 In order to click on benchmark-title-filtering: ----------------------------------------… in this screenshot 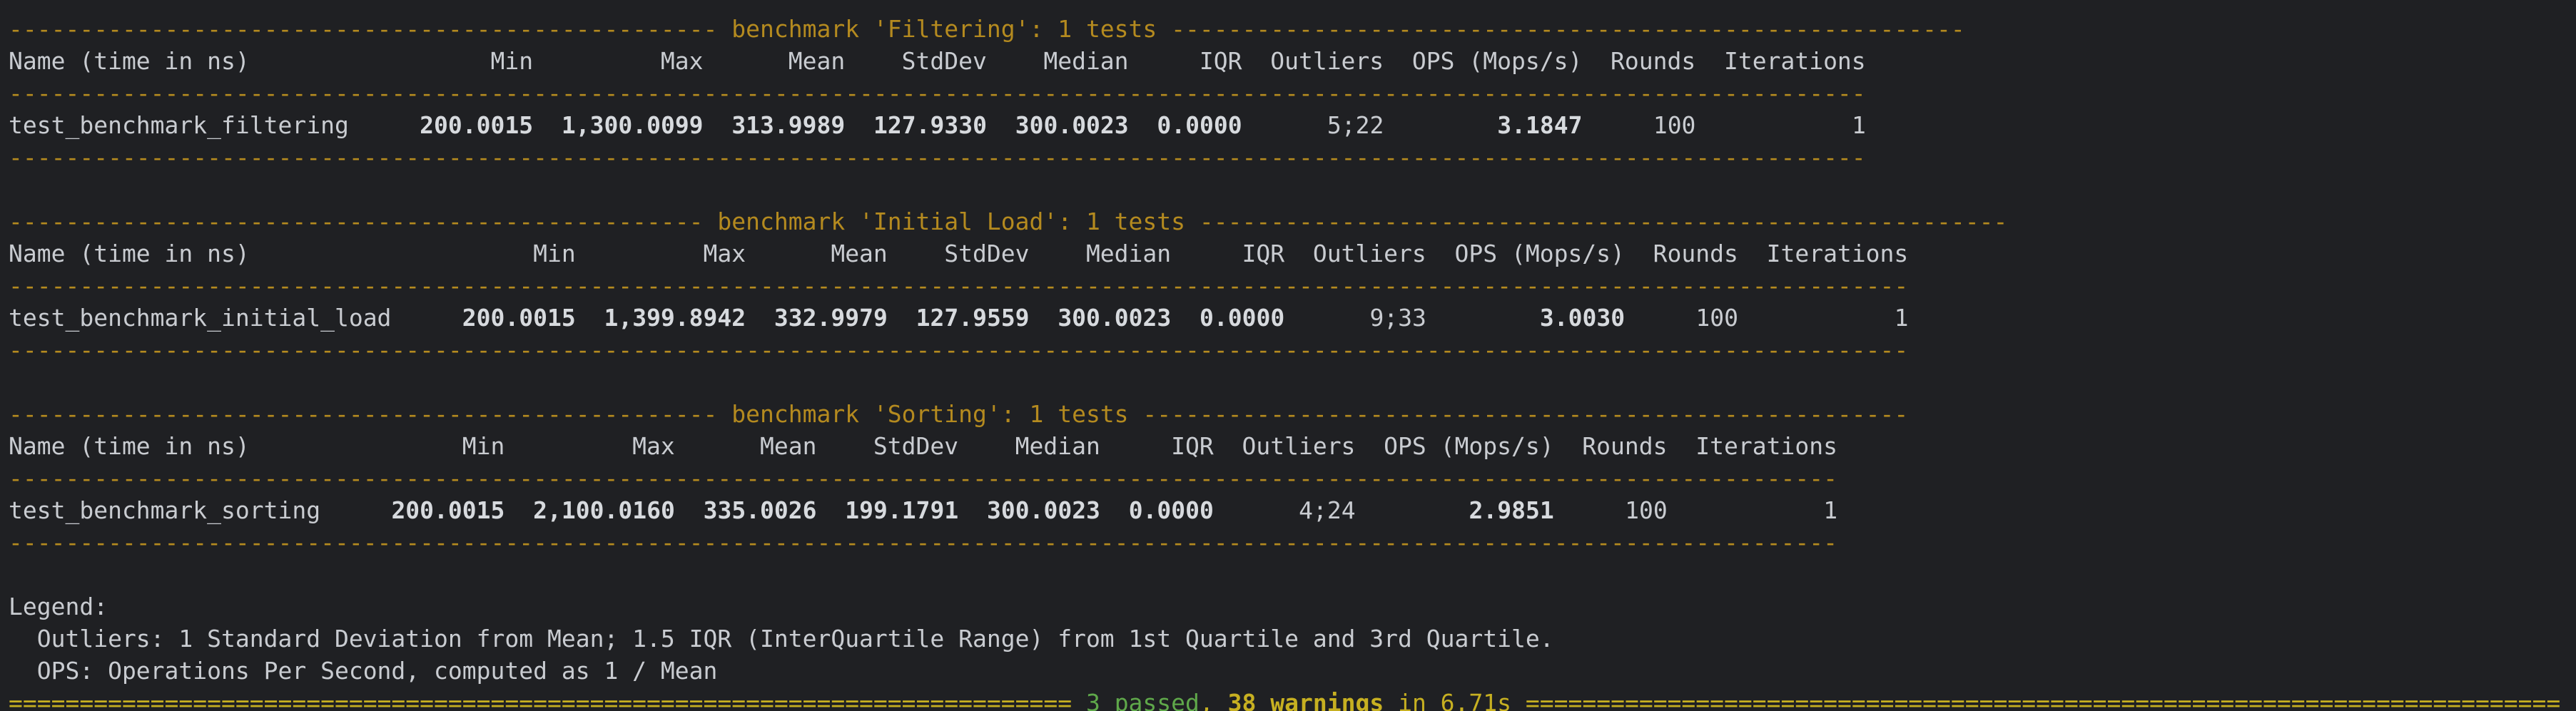, I will do `click(987, 29)`.